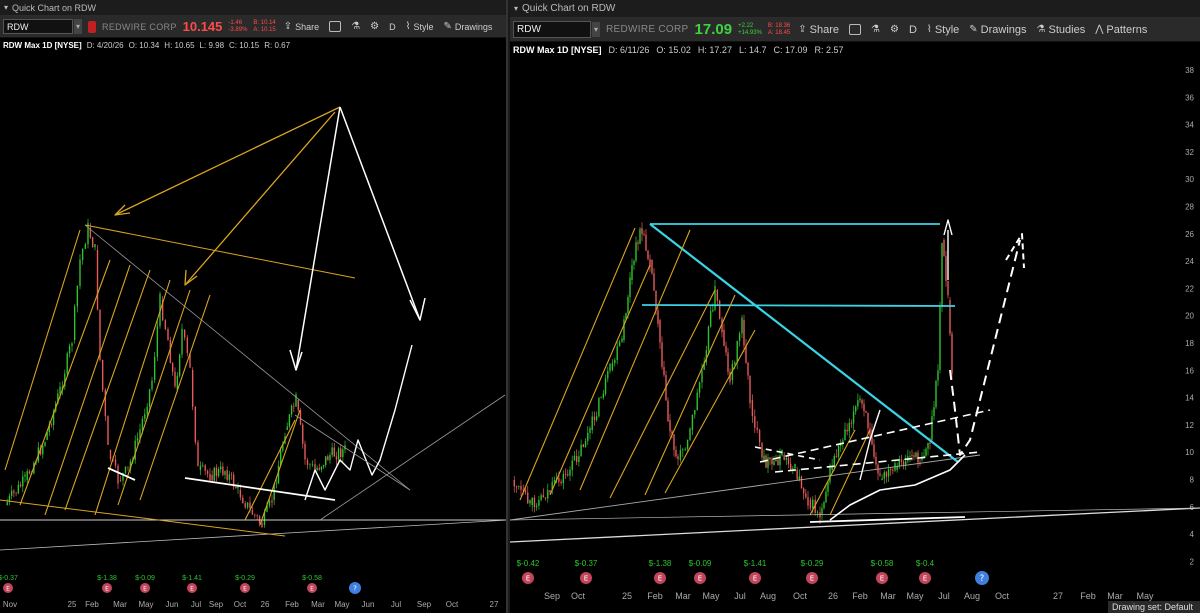 This screenshot has width=1200, height=613. I want to click on right-date: D: 6/11/26, so click(629, 50).